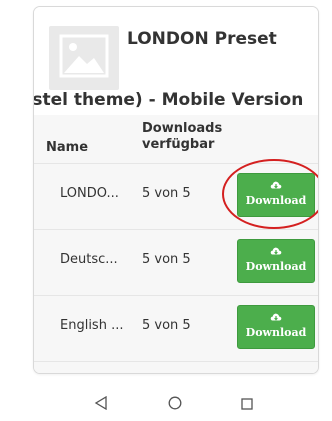 This screenshot has width=332, height=421. What do you see at coordinates (168, 100) in the screenshot?
I see `product-subtitle: (pastel theme) - Mobile Version` at bounding box center [168, 100].